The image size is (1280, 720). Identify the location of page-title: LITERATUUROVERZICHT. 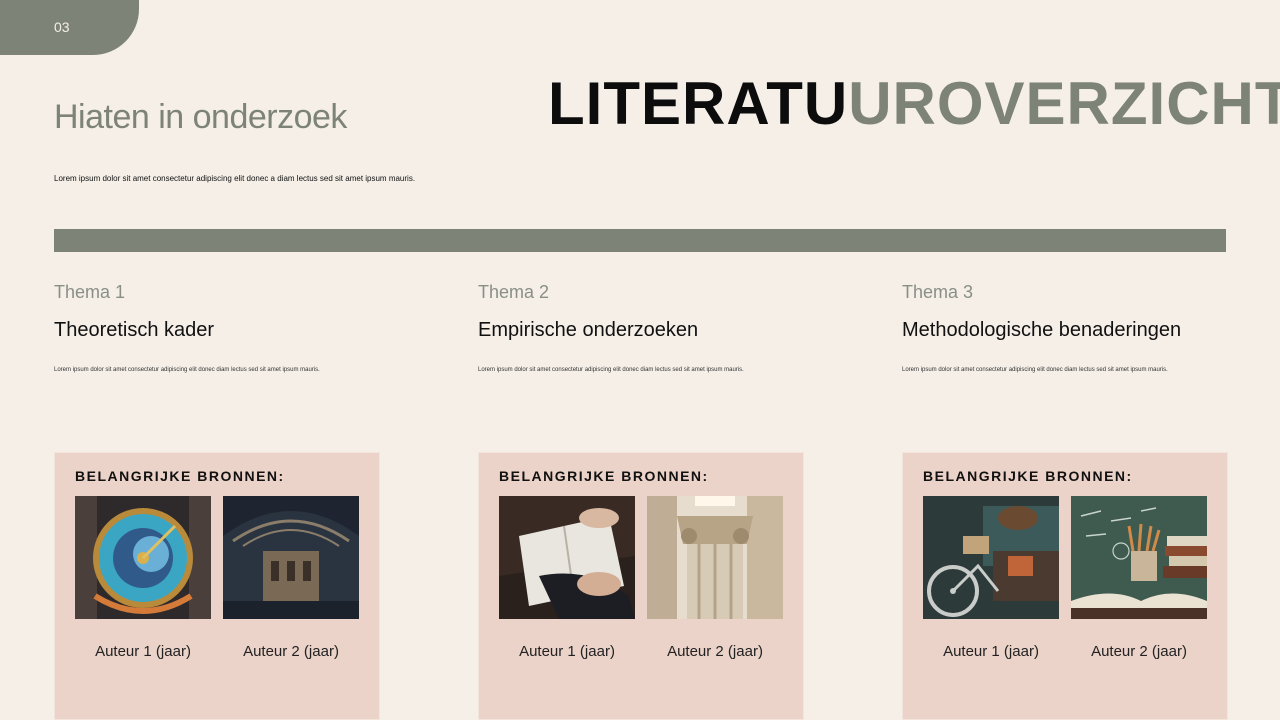
(914, 104).